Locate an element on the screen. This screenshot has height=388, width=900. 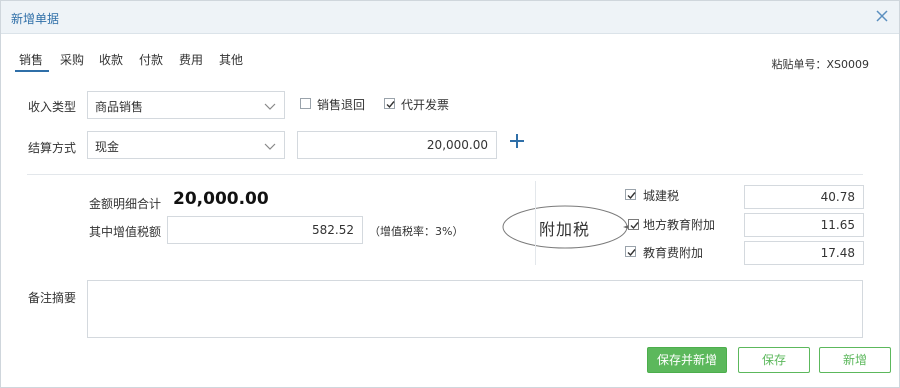
local-education-surcharge-value: 11.65 is located at coordinates (837, 225).